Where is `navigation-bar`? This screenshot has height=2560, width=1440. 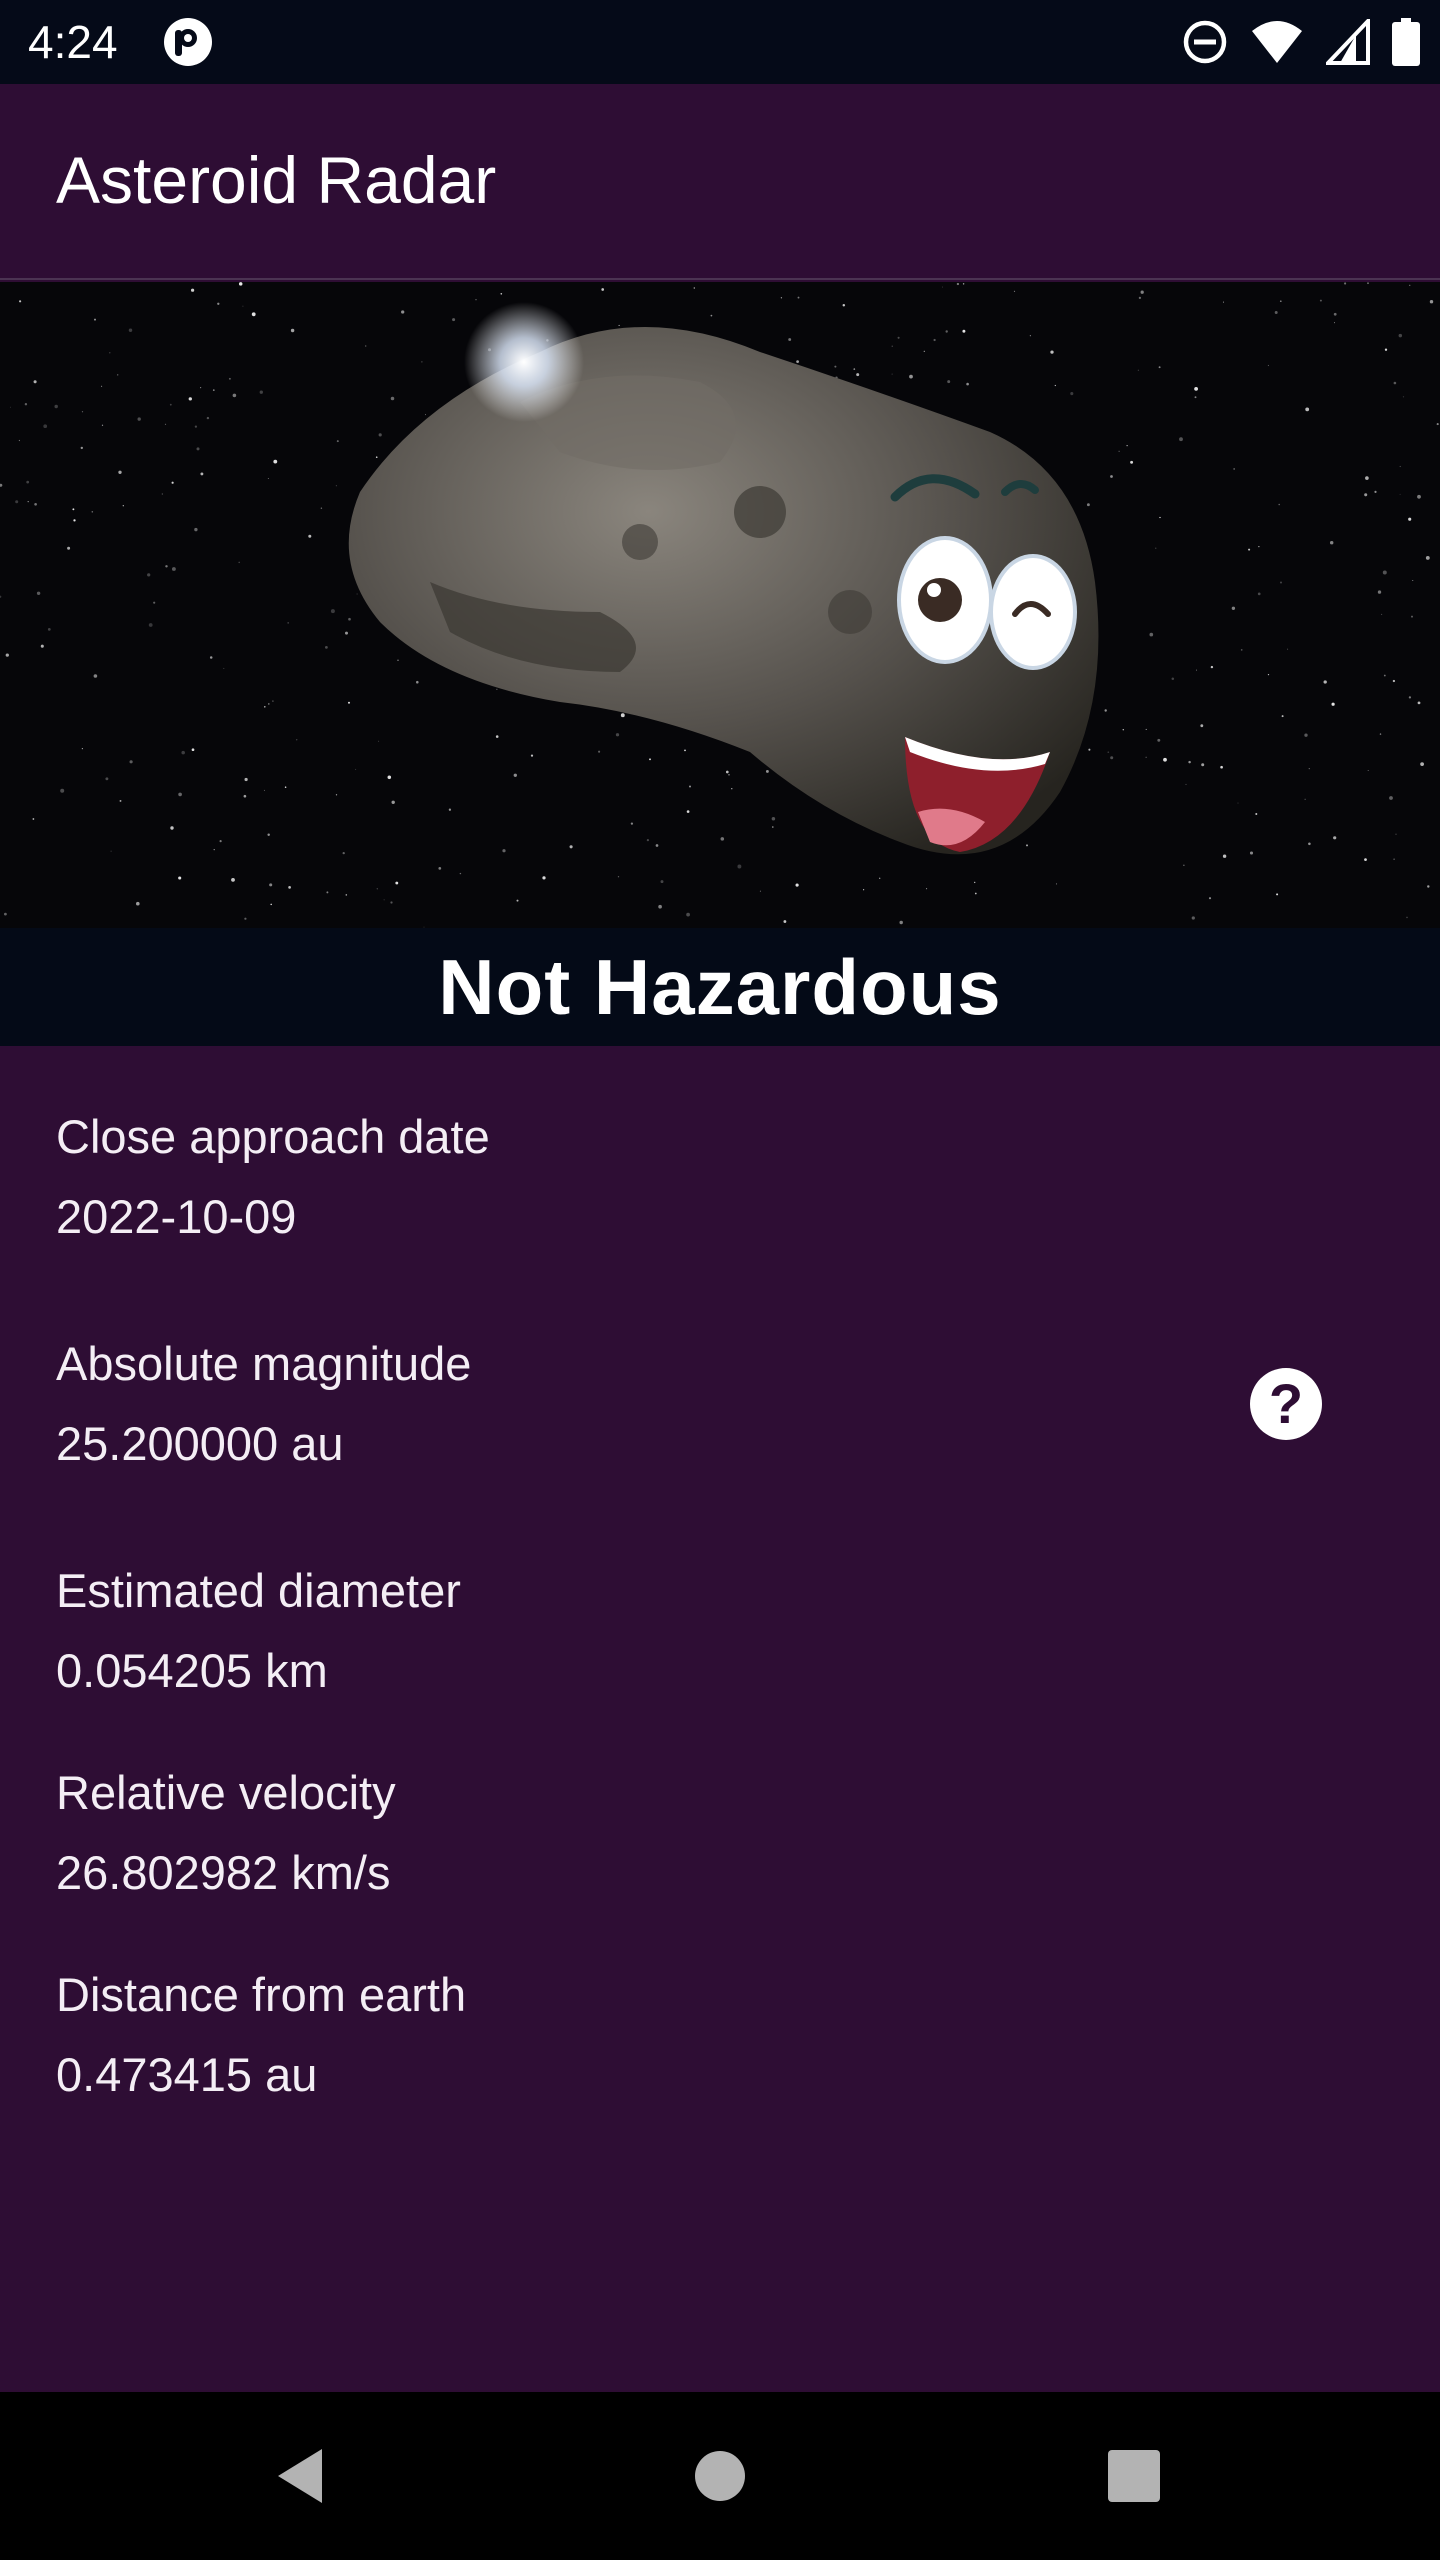 navigation-bar is located at coordinates (720, 2476).